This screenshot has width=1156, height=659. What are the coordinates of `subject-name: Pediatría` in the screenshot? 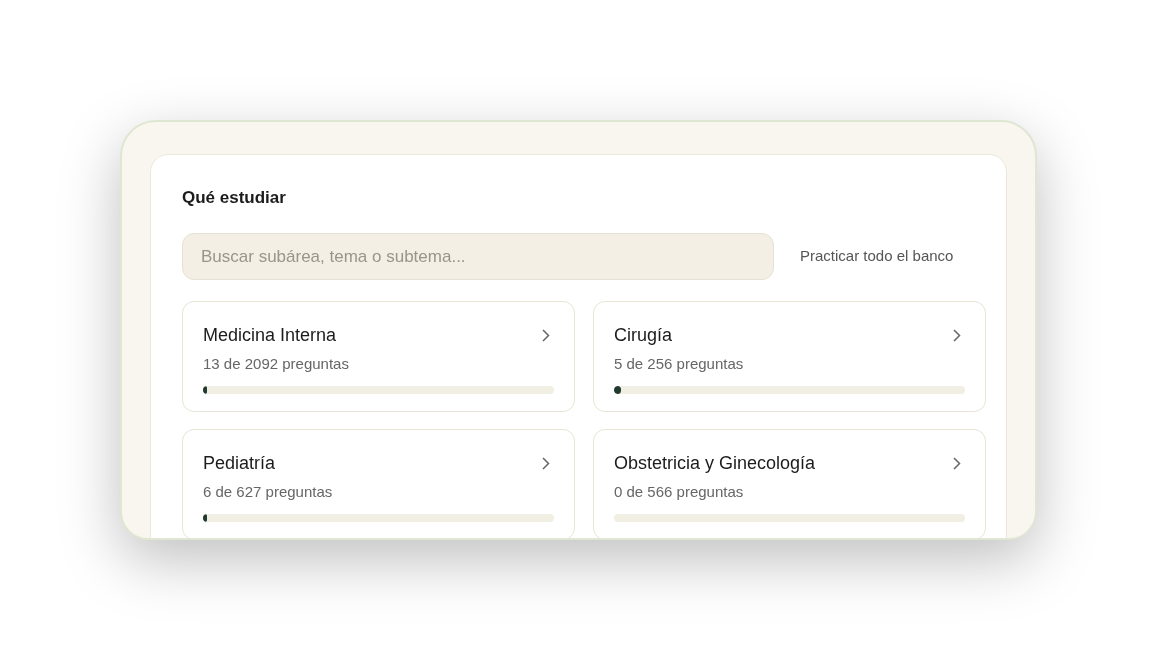 It's located at (239, 463).